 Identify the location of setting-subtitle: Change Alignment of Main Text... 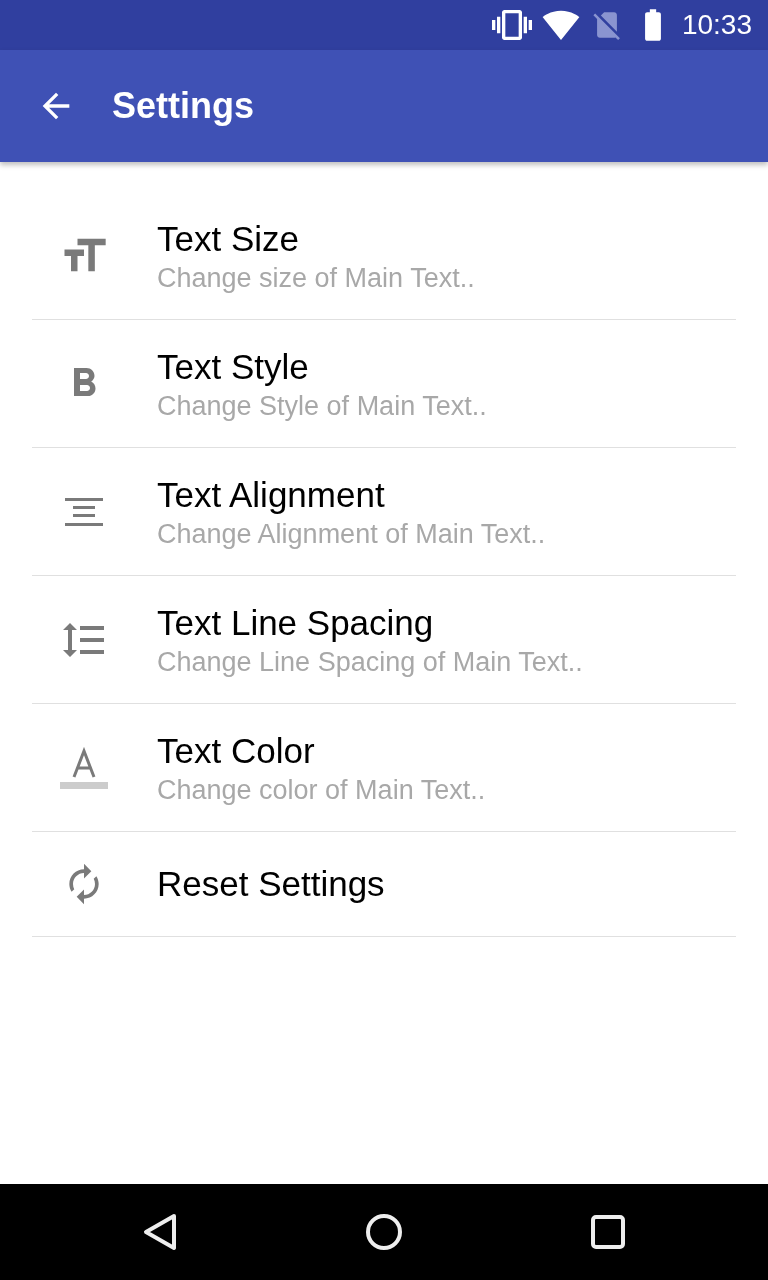
(351, 534).